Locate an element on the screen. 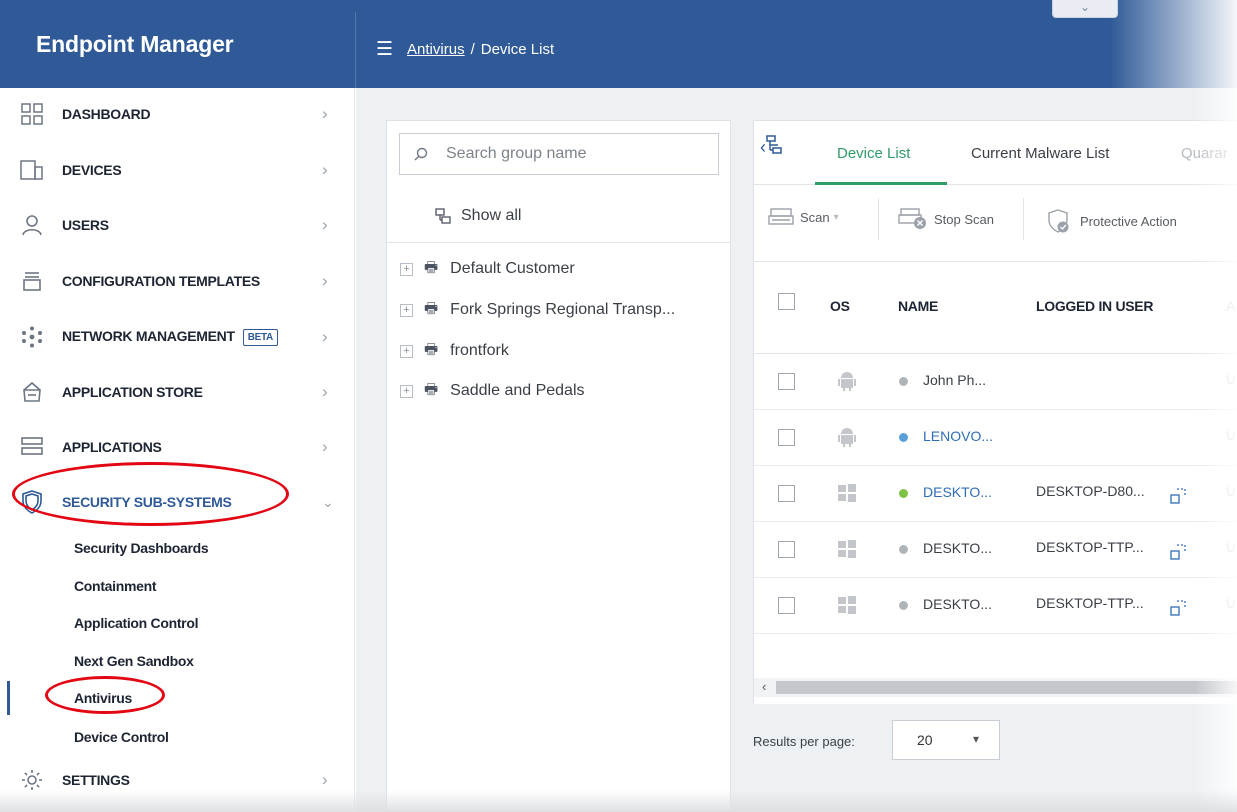  protective-action-button: Protective Action is located at coordinates (1111, 221).